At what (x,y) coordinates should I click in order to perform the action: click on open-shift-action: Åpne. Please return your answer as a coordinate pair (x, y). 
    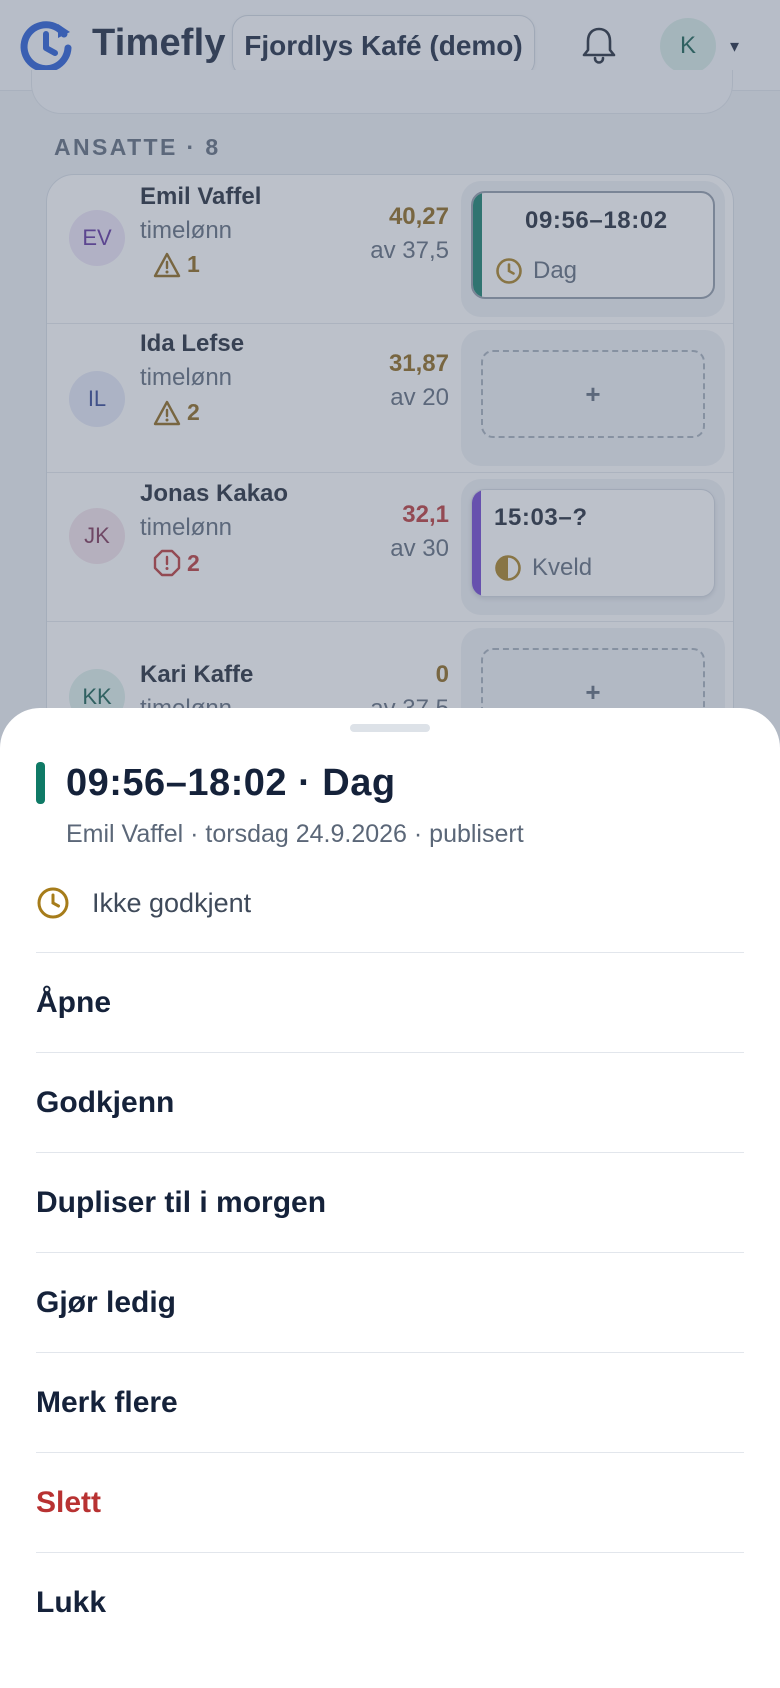
    Looking at the image, I should click on (390, 1003).